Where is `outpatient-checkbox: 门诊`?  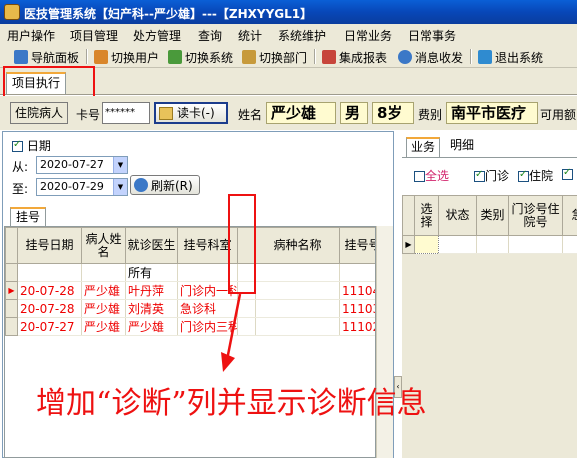 outpatient-checkbox: 门诊 is located at coordinates (491, 175).